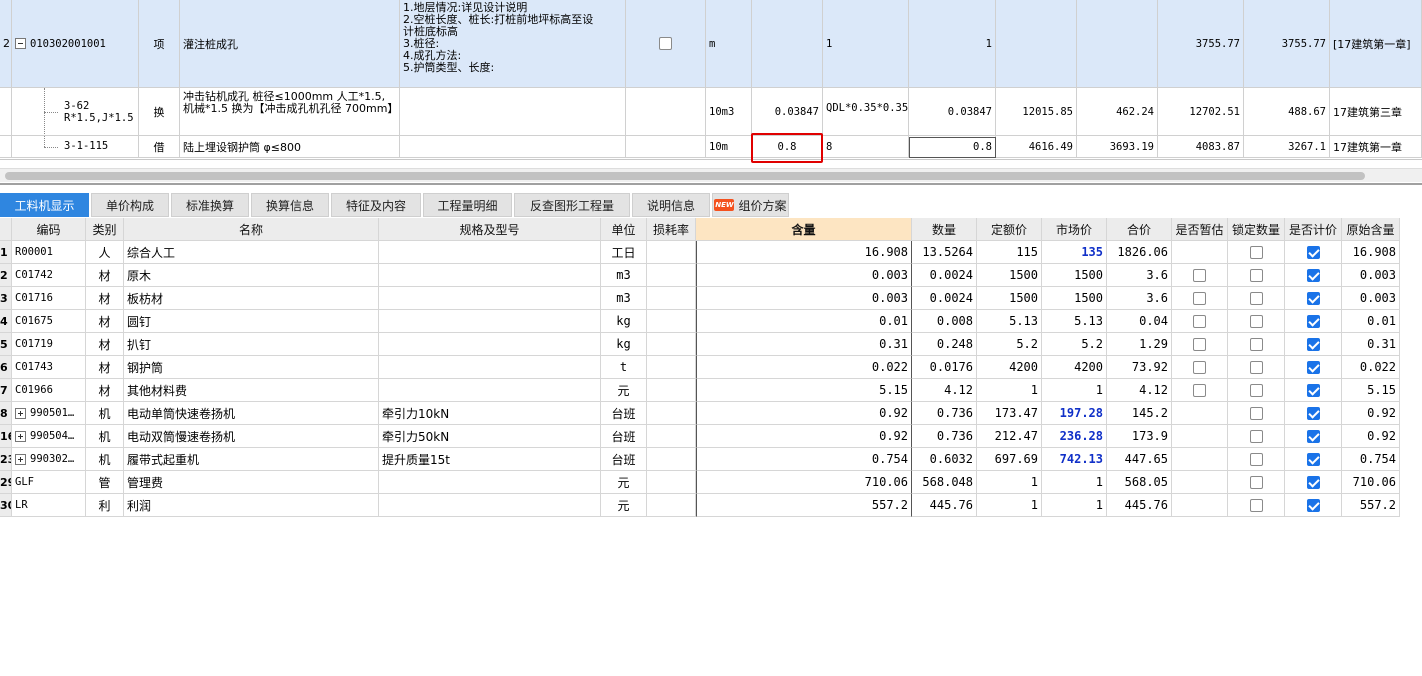 This screenshot has height=676, width=1422. What do you see at coordinates (804, 459) in the screenshot?
I see `content-value: 0.754` at bounding box center [804, 459].